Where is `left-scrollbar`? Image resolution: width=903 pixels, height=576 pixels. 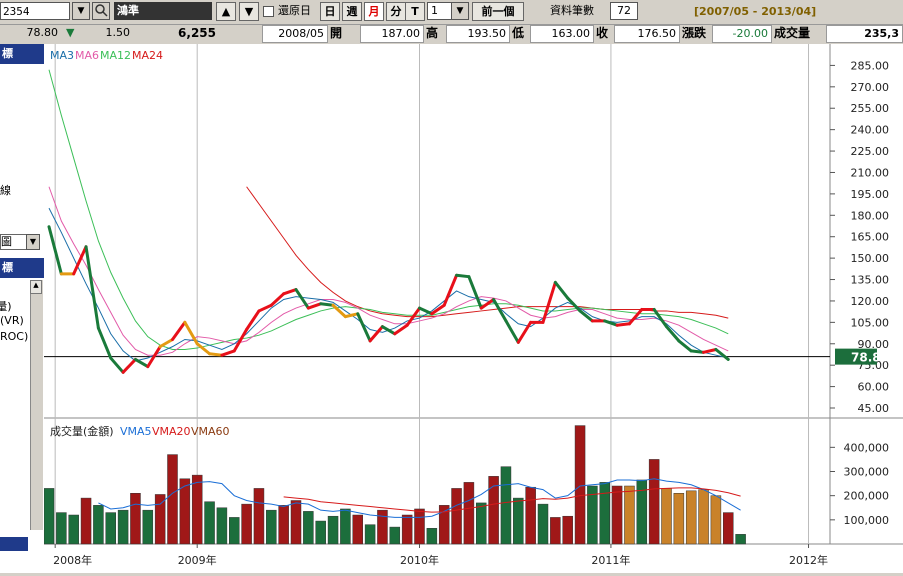
left-scrollbar is located at coordinates (36, 405).